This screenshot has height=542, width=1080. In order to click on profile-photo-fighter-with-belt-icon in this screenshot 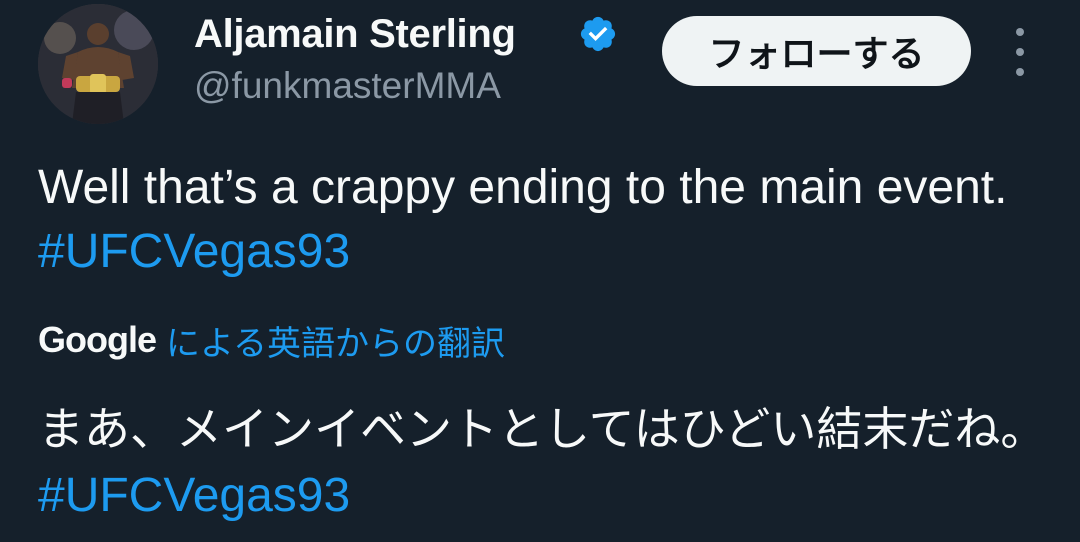, I will do `click(98, 64)`.